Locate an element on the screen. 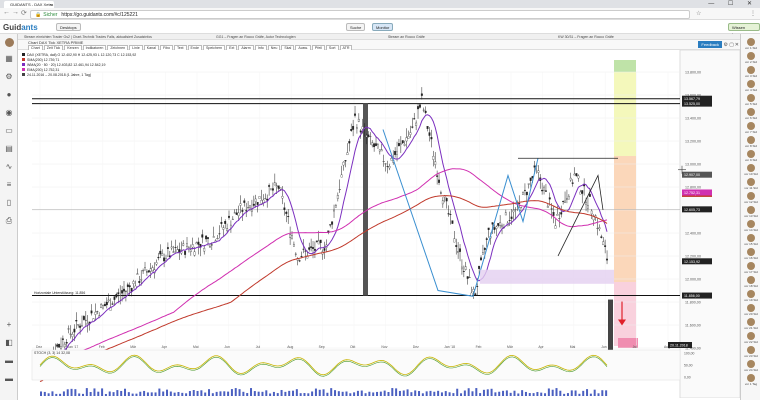 This screenshot has width=760, height=400. list-icon: ≡ is located at coordinates (9, 185).